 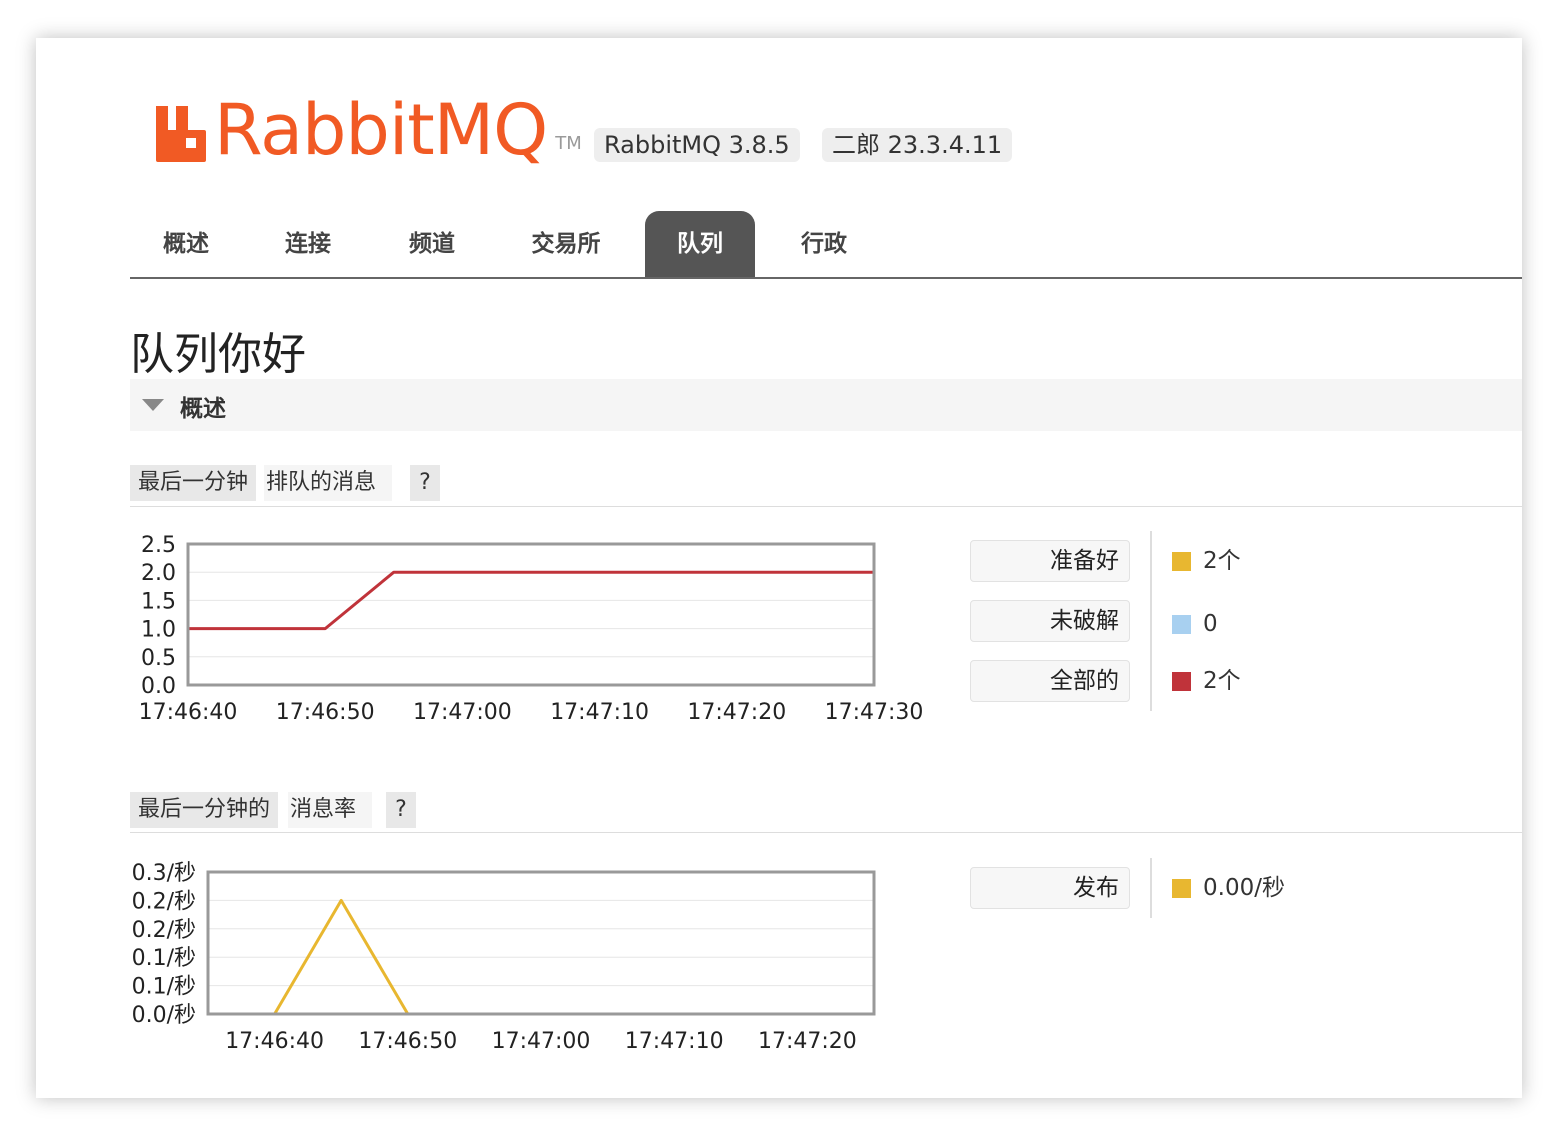 I want to click on legend-ready-label: 准备好, so click(x=1050, y=561).